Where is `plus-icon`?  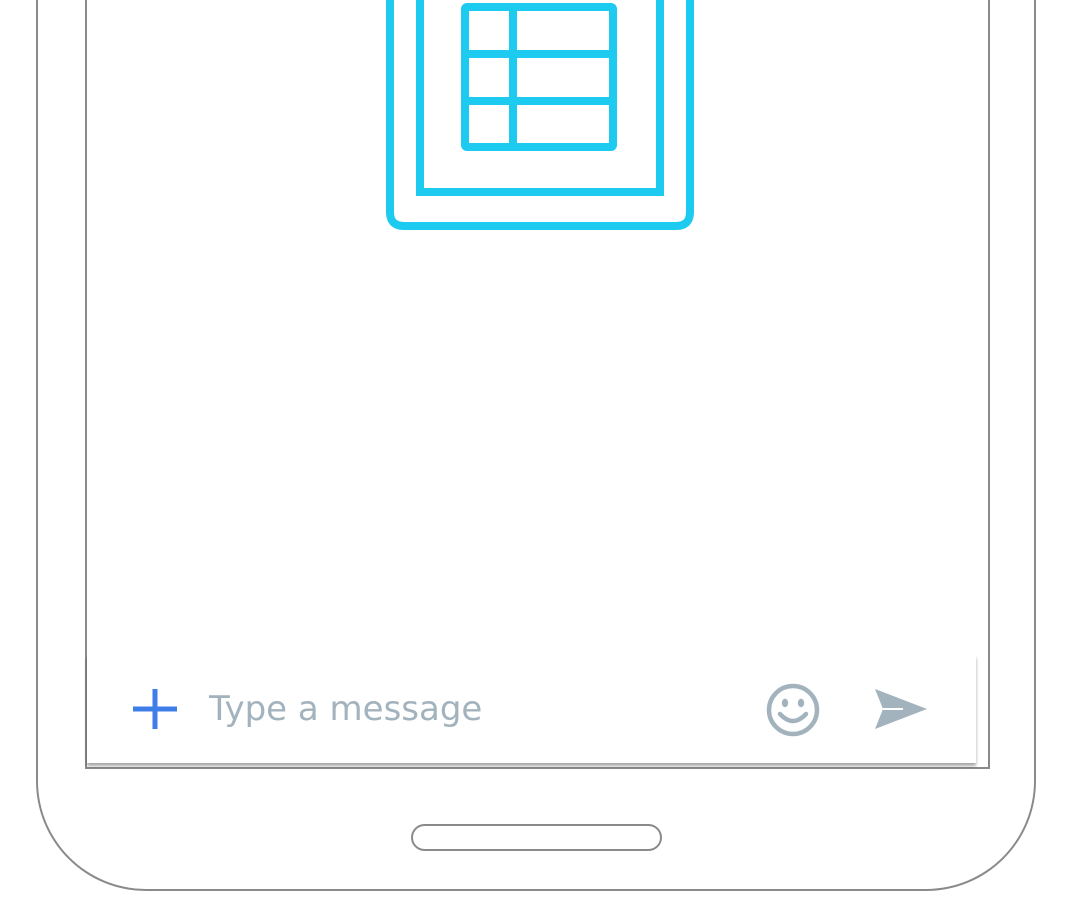 plus-icon is located at coordinates (155, 709).